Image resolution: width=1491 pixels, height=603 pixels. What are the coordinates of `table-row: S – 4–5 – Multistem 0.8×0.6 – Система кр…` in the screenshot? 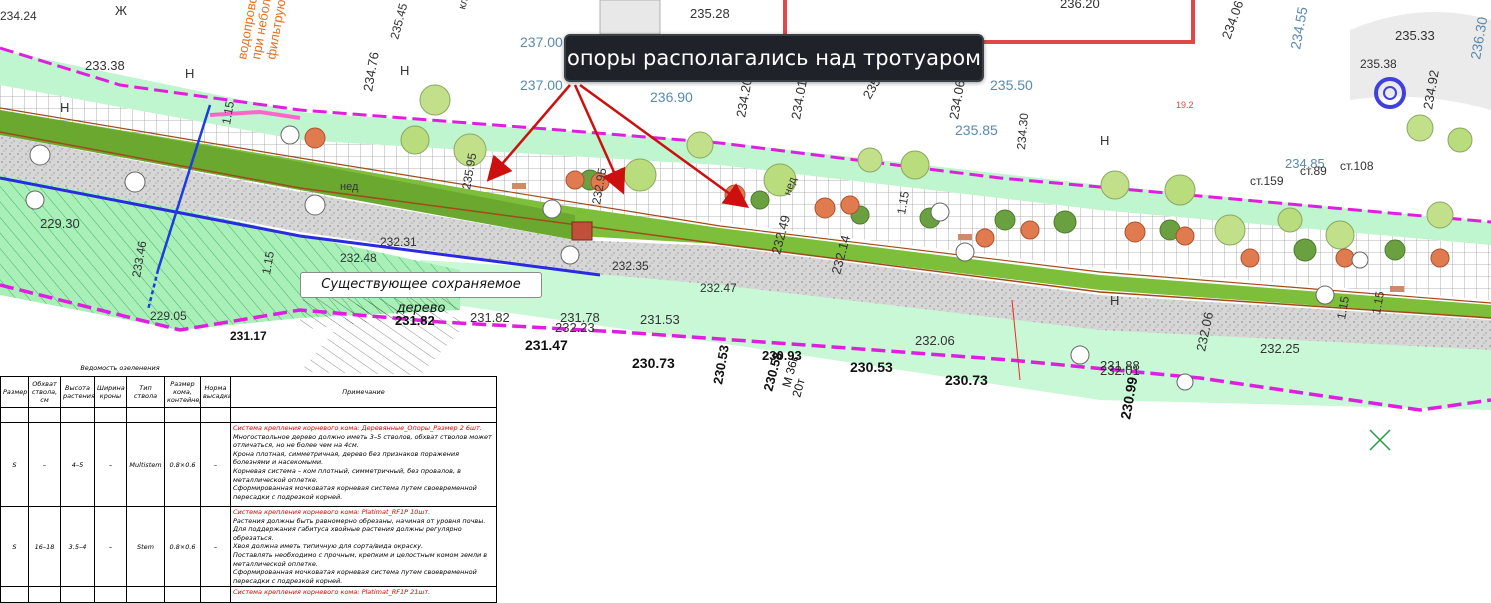 It's located at (248, 464).